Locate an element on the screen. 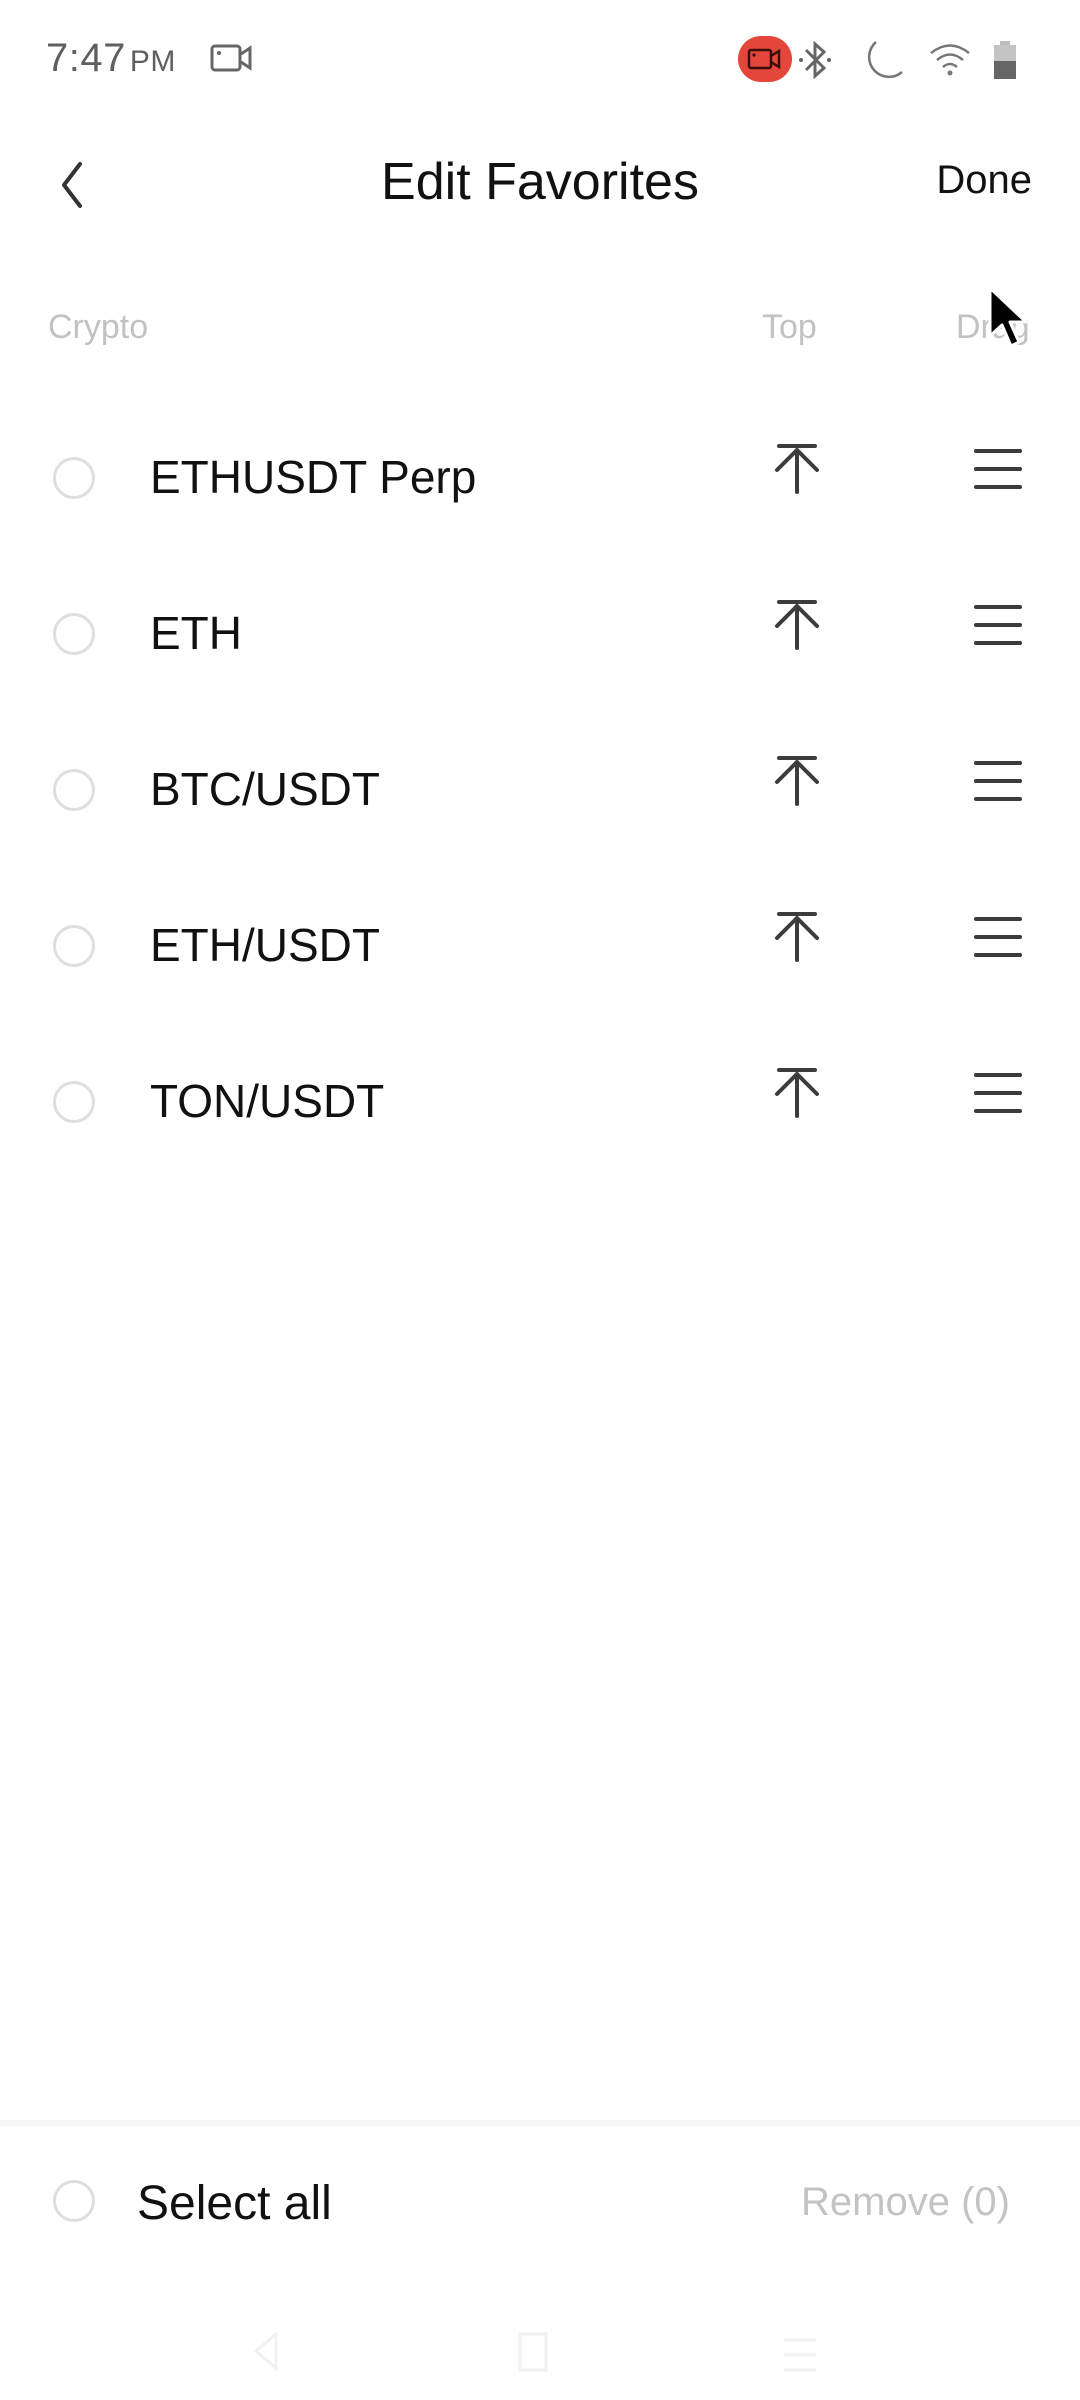 The width and height of the screenshot is (1080, 2400). screen-record-icon is located at coordinates (231, 58).